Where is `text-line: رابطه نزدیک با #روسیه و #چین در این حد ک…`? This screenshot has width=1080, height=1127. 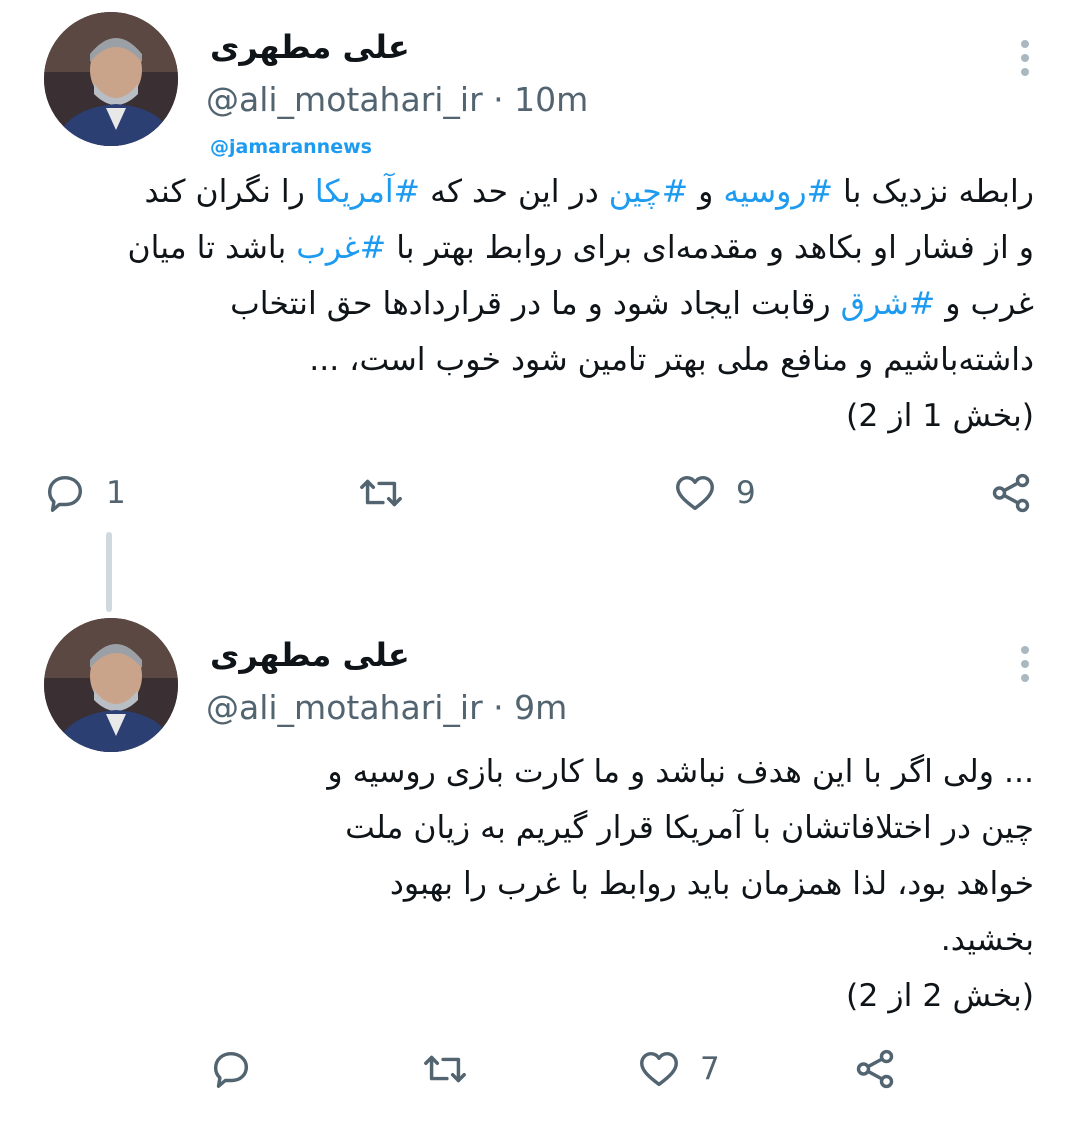
text-line: رابطه نزدیک با #روسیه و #چین در این حد ک… is located at coordinates (589, 192).